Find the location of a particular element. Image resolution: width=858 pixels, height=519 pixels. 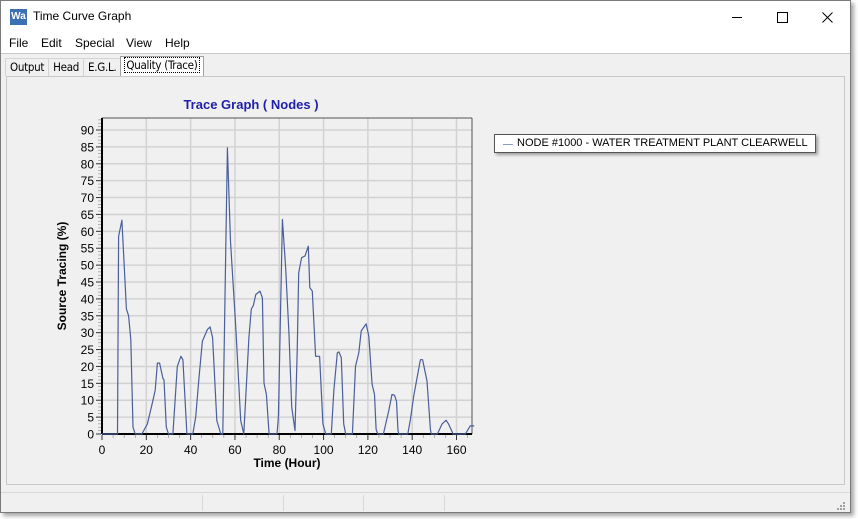

y-axis-label: Source Tracing (%) is located at coordinates (62, 276).